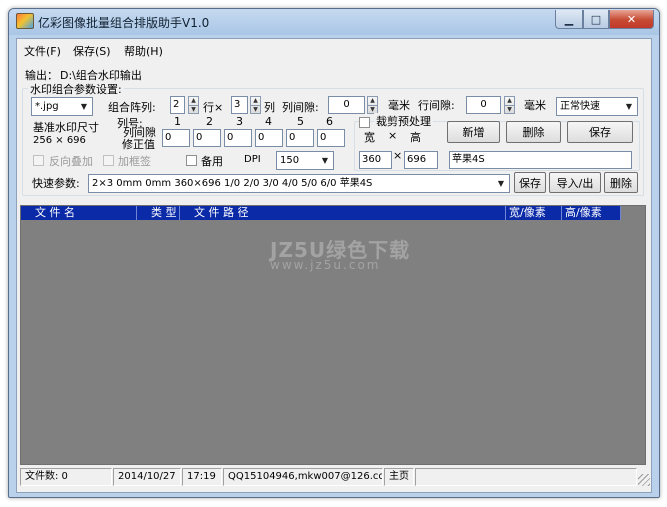 This screenshot has width=667, height=507. Describe the element at coordinates (375, 160) in the screenshot. I see `crop-width-input: 360` at that location.